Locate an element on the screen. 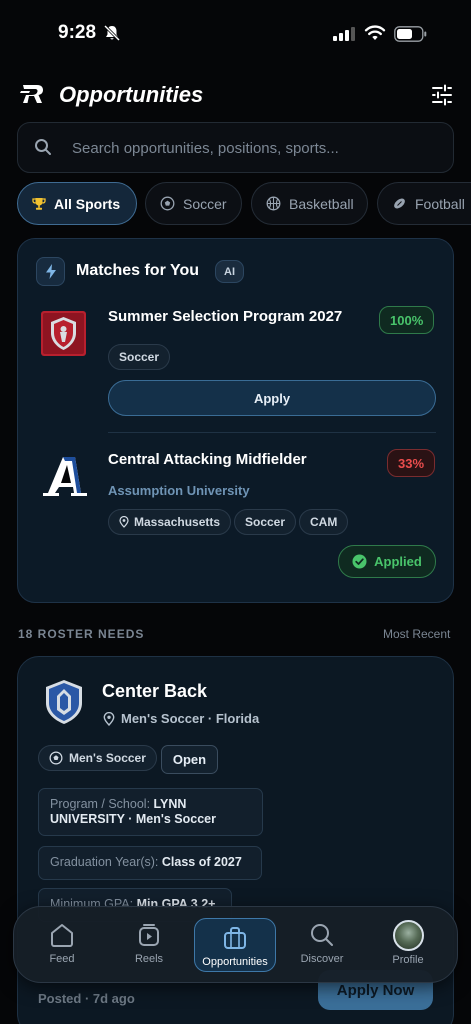 This screenshot has height=1024, width=471. nav-opportunities: Opportunities is located at coordinates (235, 945).